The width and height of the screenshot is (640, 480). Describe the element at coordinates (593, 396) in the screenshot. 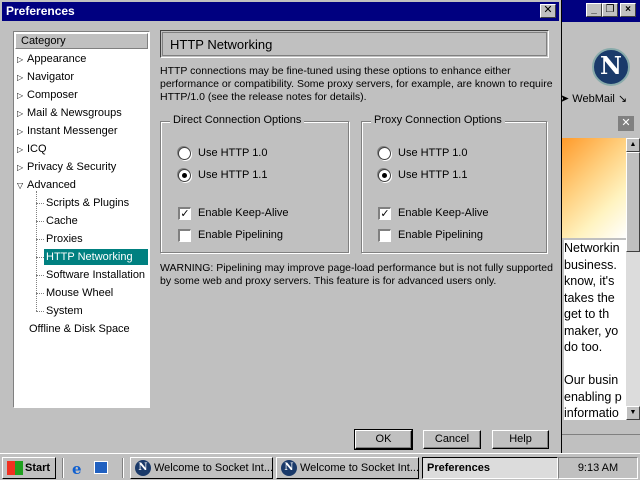

I see `page-text-line: enabling p` at that location.